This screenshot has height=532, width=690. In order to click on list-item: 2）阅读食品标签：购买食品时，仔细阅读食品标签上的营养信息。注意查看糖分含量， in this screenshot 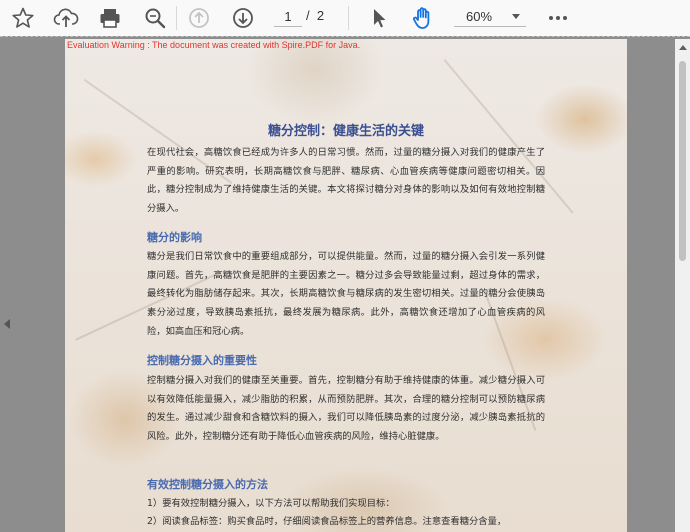, I will do `click(327, 521)`.